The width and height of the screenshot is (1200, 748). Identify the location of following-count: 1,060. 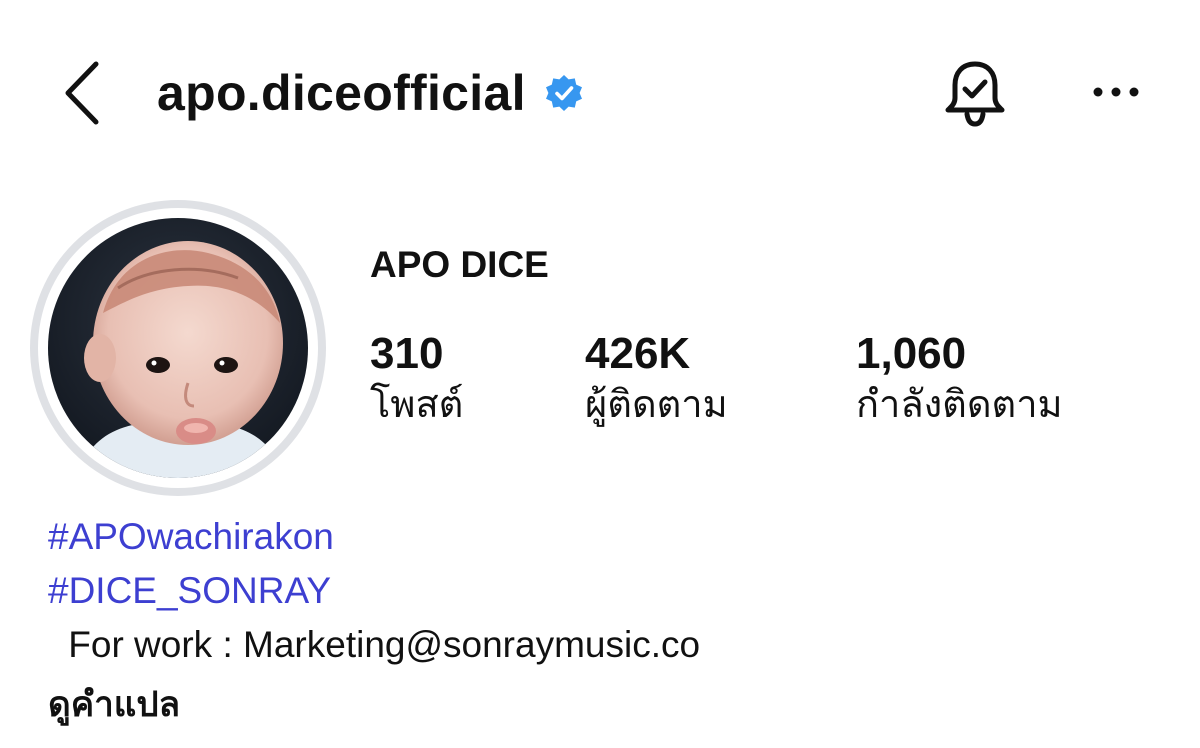
(911, 353).